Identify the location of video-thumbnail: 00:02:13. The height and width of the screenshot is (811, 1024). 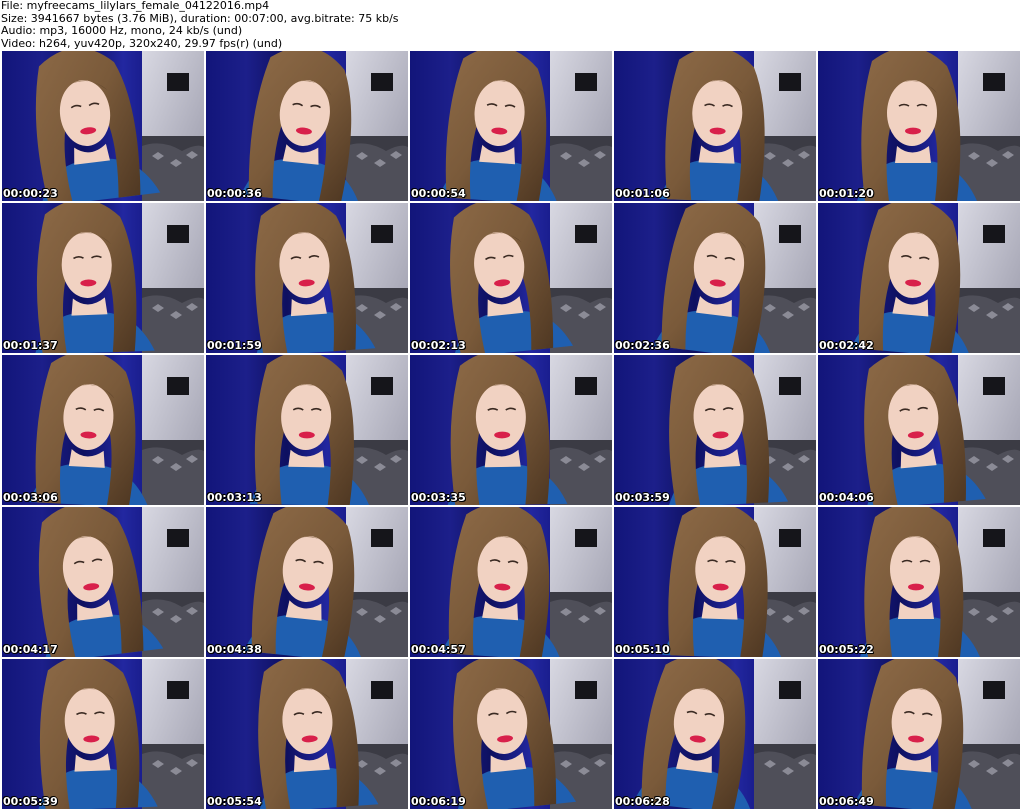
(511, 278).